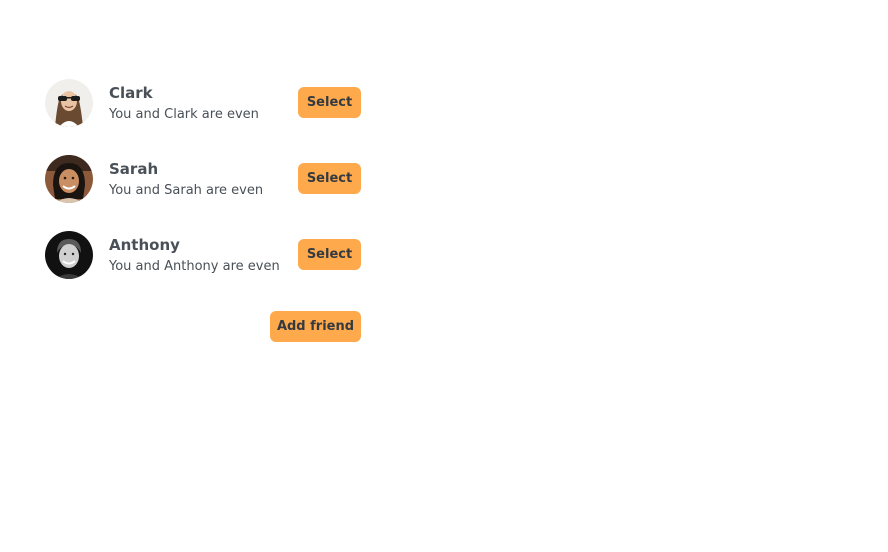 The height and width of the screenshot is (552, 888). Describe the element at coordinates (329, 254) in the screenshot. I see `select-button-anthony: Select` at that location.